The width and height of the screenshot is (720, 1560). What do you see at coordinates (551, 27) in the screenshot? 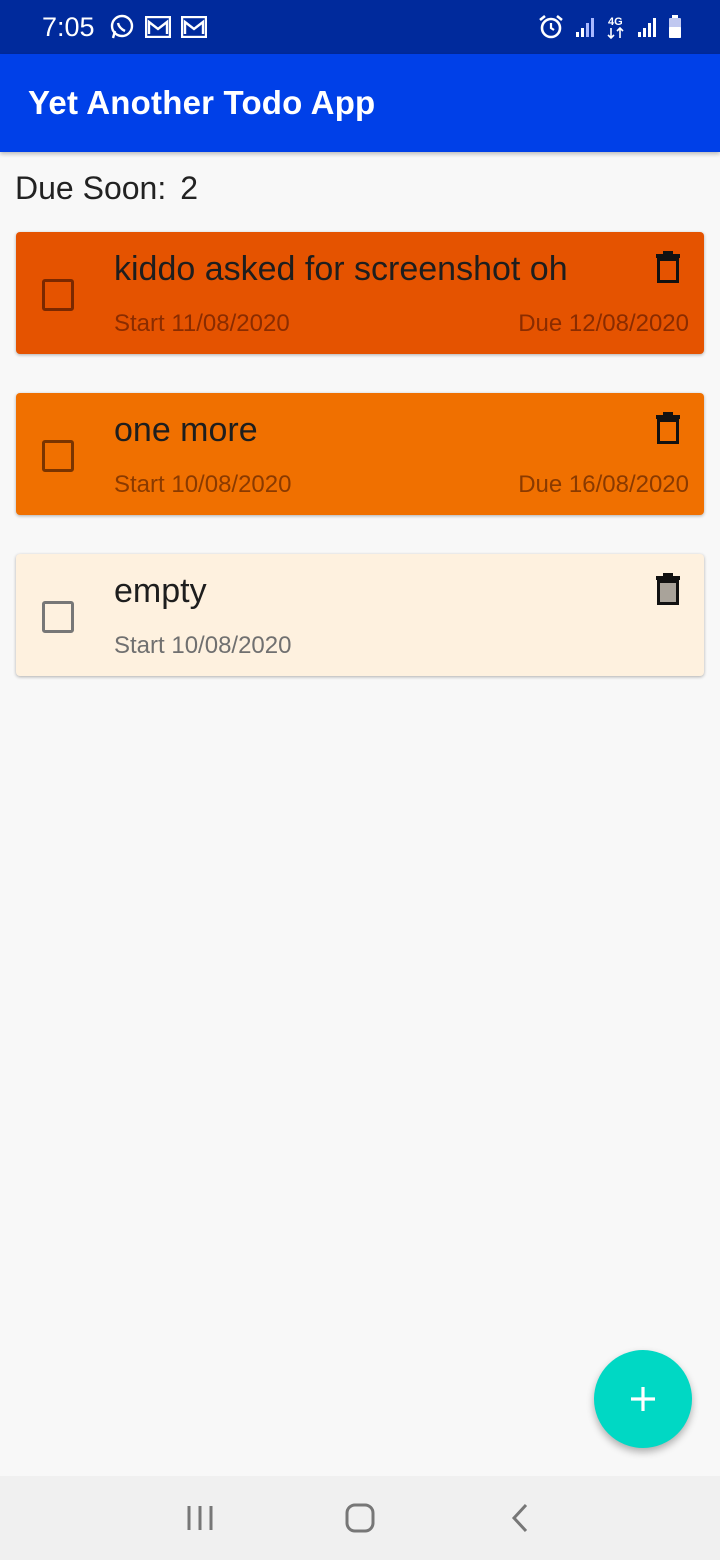
I see `alarm-icon` at bounding box center [551, 27].